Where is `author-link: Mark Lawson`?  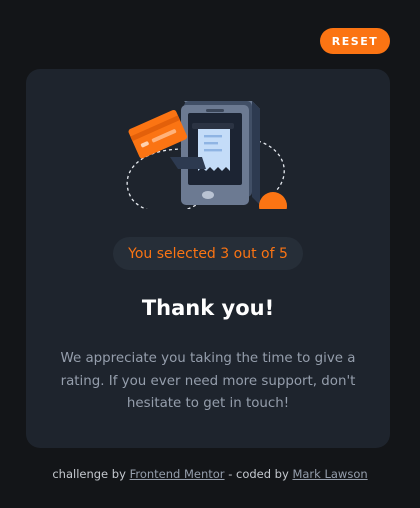
author-link: Mark Lawson is located at coordinates (329, 474).